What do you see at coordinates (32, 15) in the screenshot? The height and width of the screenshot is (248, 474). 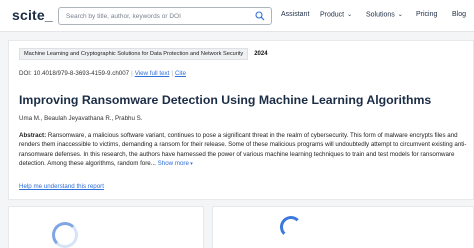 I see `scite-logo: scite_` at bounding box center [32, 15].